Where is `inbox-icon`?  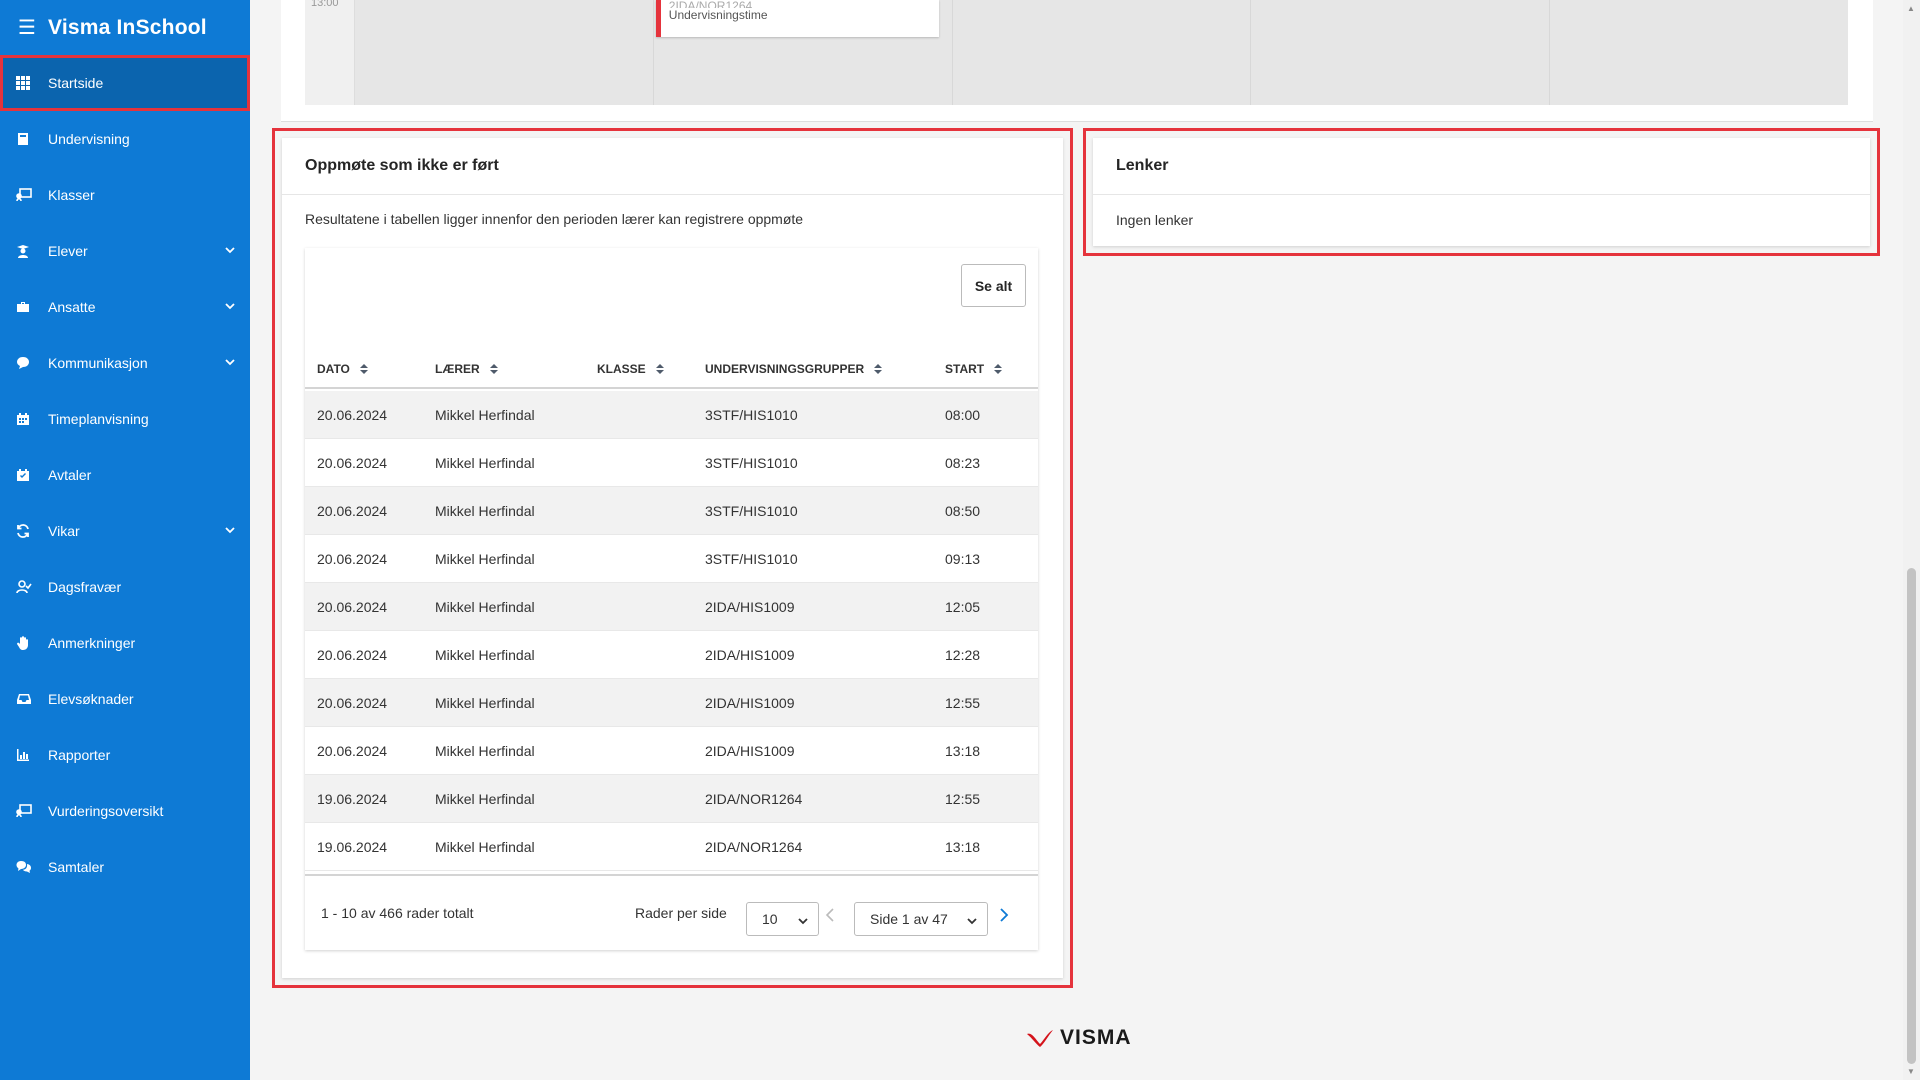 inbox-icon is located at coordinates (32, 699).